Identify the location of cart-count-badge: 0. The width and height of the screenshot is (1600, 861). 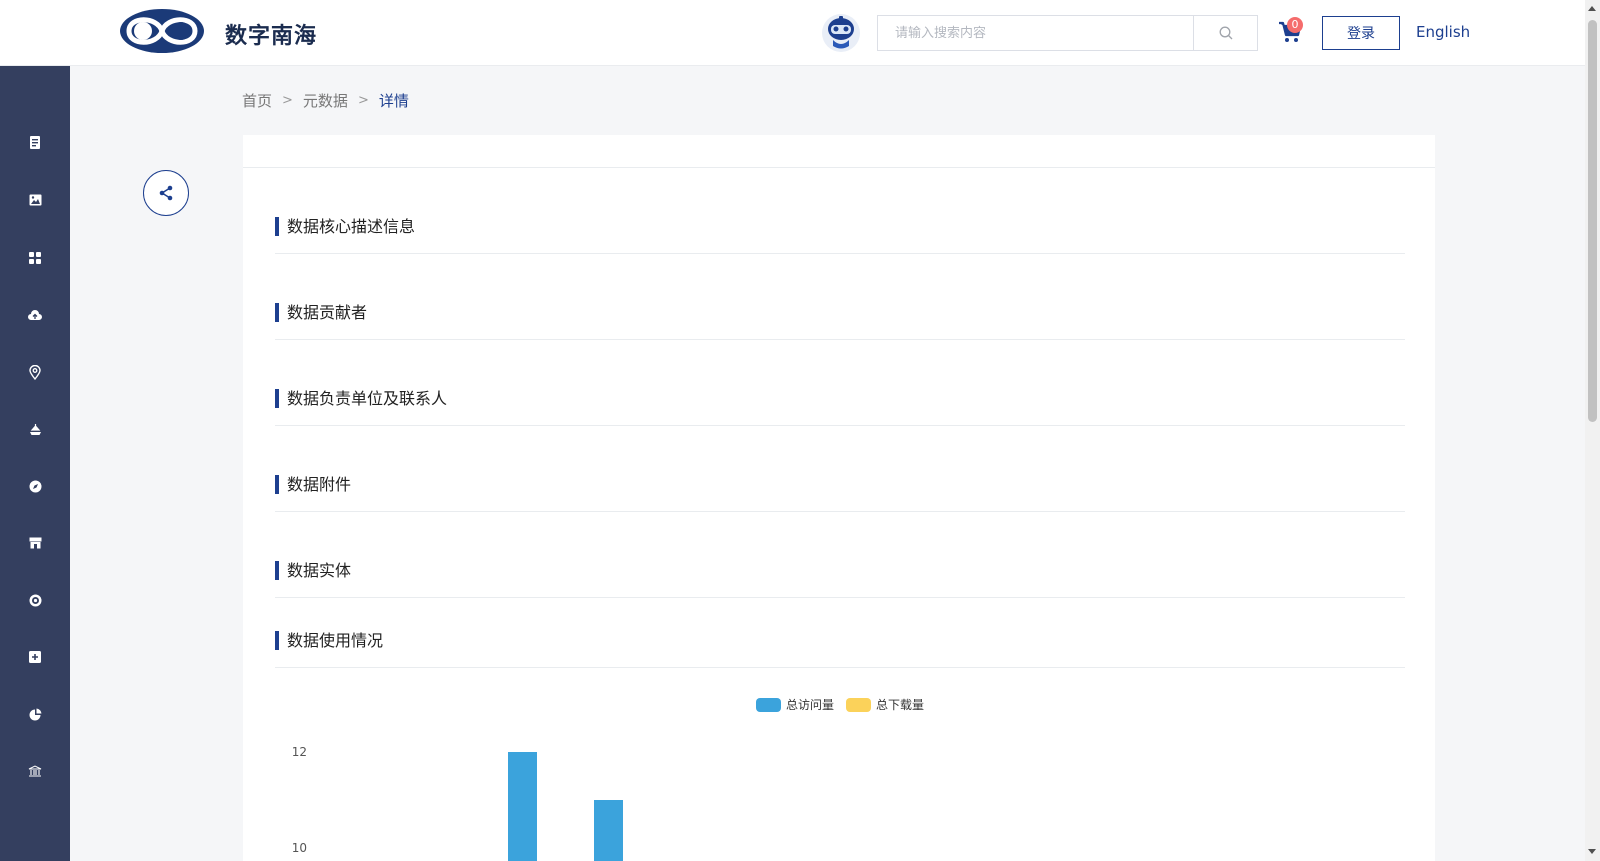
(1295, 25).